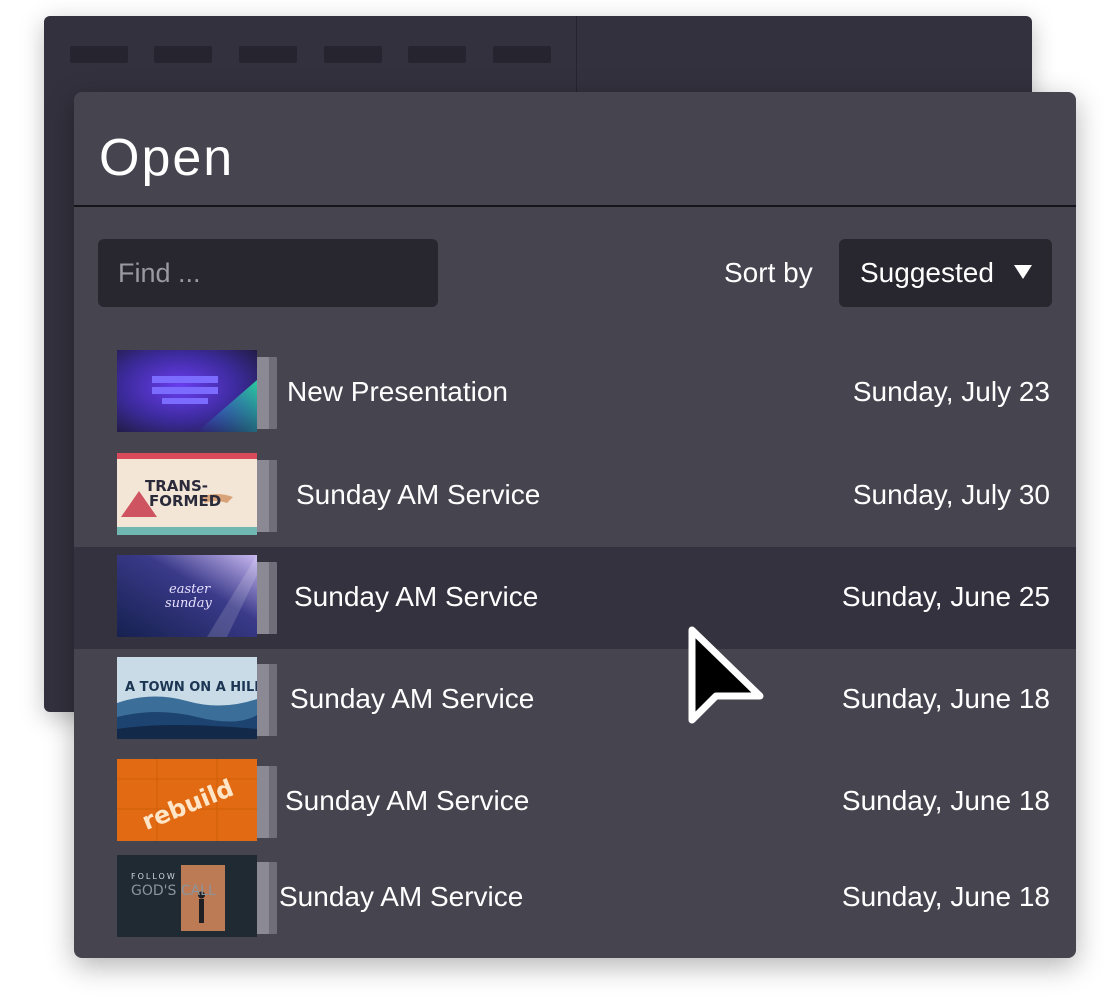  What do you see at coordinates (768, 272) in the screenshot?
I see `sort-by-label: Sort by` at bounding box center [768, 272].